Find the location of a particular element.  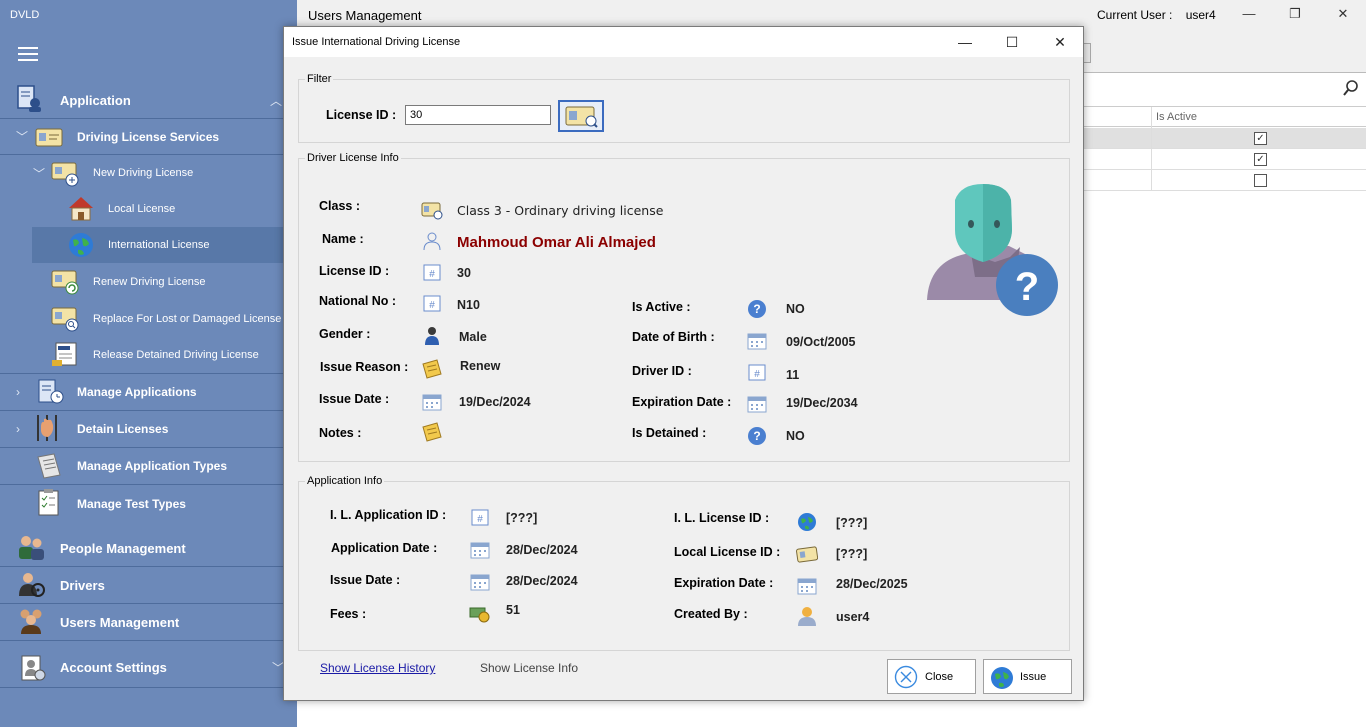

sidebar-item-international-license: International License is located at coordinates (164, 245).